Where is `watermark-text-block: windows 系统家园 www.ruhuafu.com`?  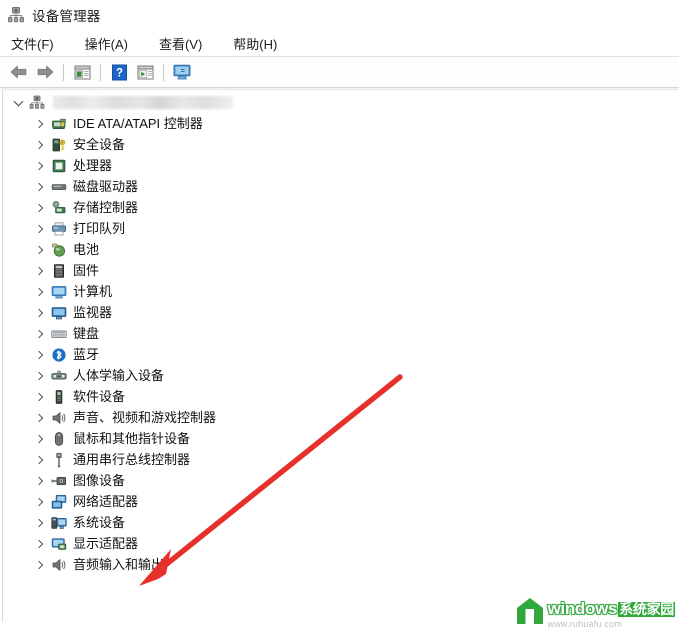
watermark-text-block: windows 系统家园 www.ruhuafu.com is located at coordinates (611, 614).